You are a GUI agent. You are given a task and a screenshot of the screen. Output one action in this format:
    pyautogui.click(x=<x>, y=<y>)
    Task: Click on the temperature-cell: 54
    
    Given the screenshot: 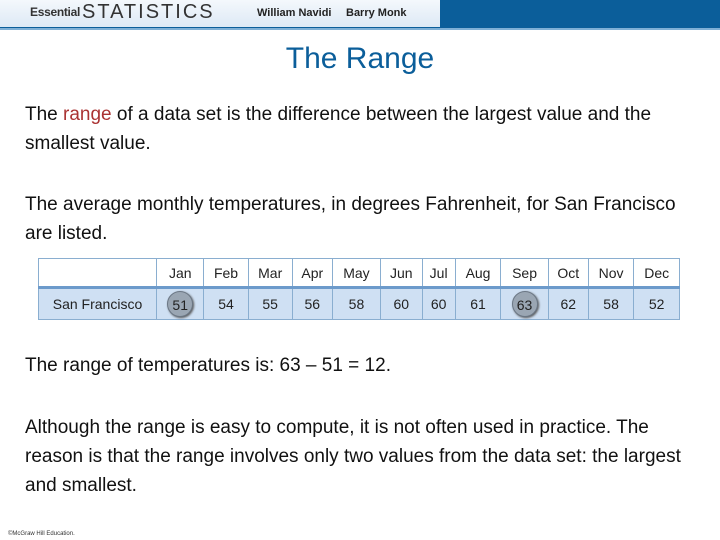 What is the action you would take?
    pyautogui.click(x=226, y=303)
    